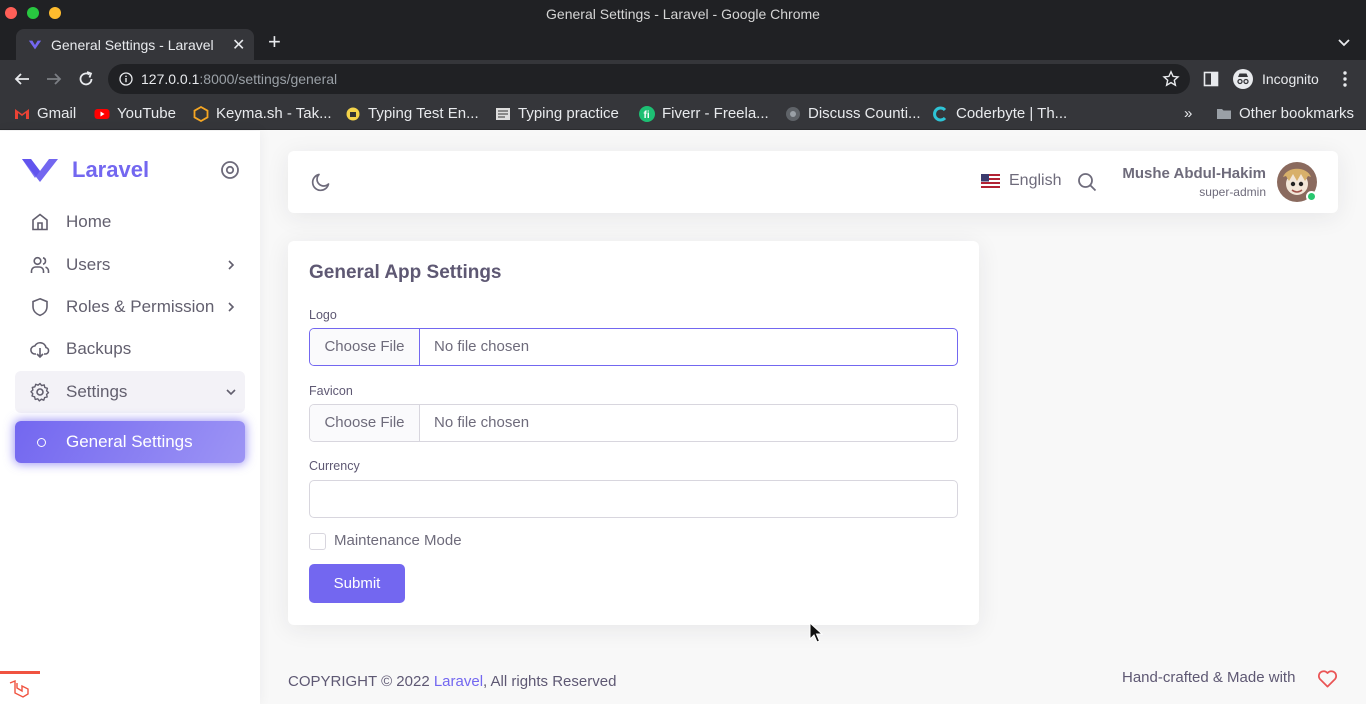  I want to click on sidebar-item-settings: Settings, so click(130, 392).